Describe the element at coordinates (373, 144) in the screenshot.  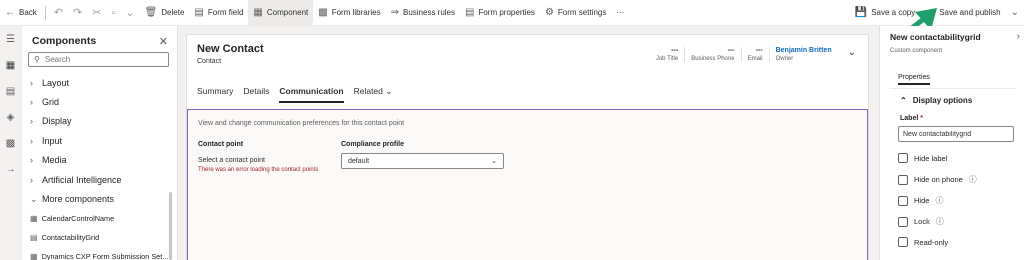
I see `compliance-profile-label: Compliance profile` at that location.